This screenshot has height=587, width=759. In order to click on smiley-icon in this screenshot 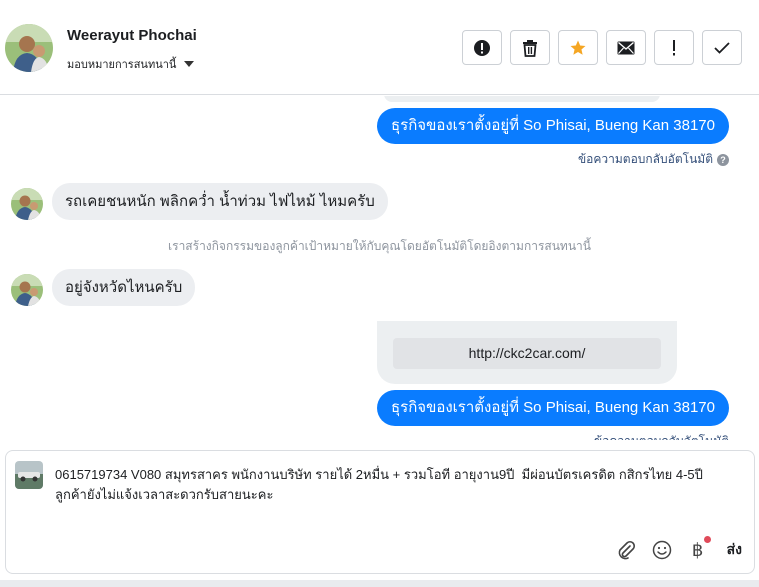, I will do `click(661, 550)`.